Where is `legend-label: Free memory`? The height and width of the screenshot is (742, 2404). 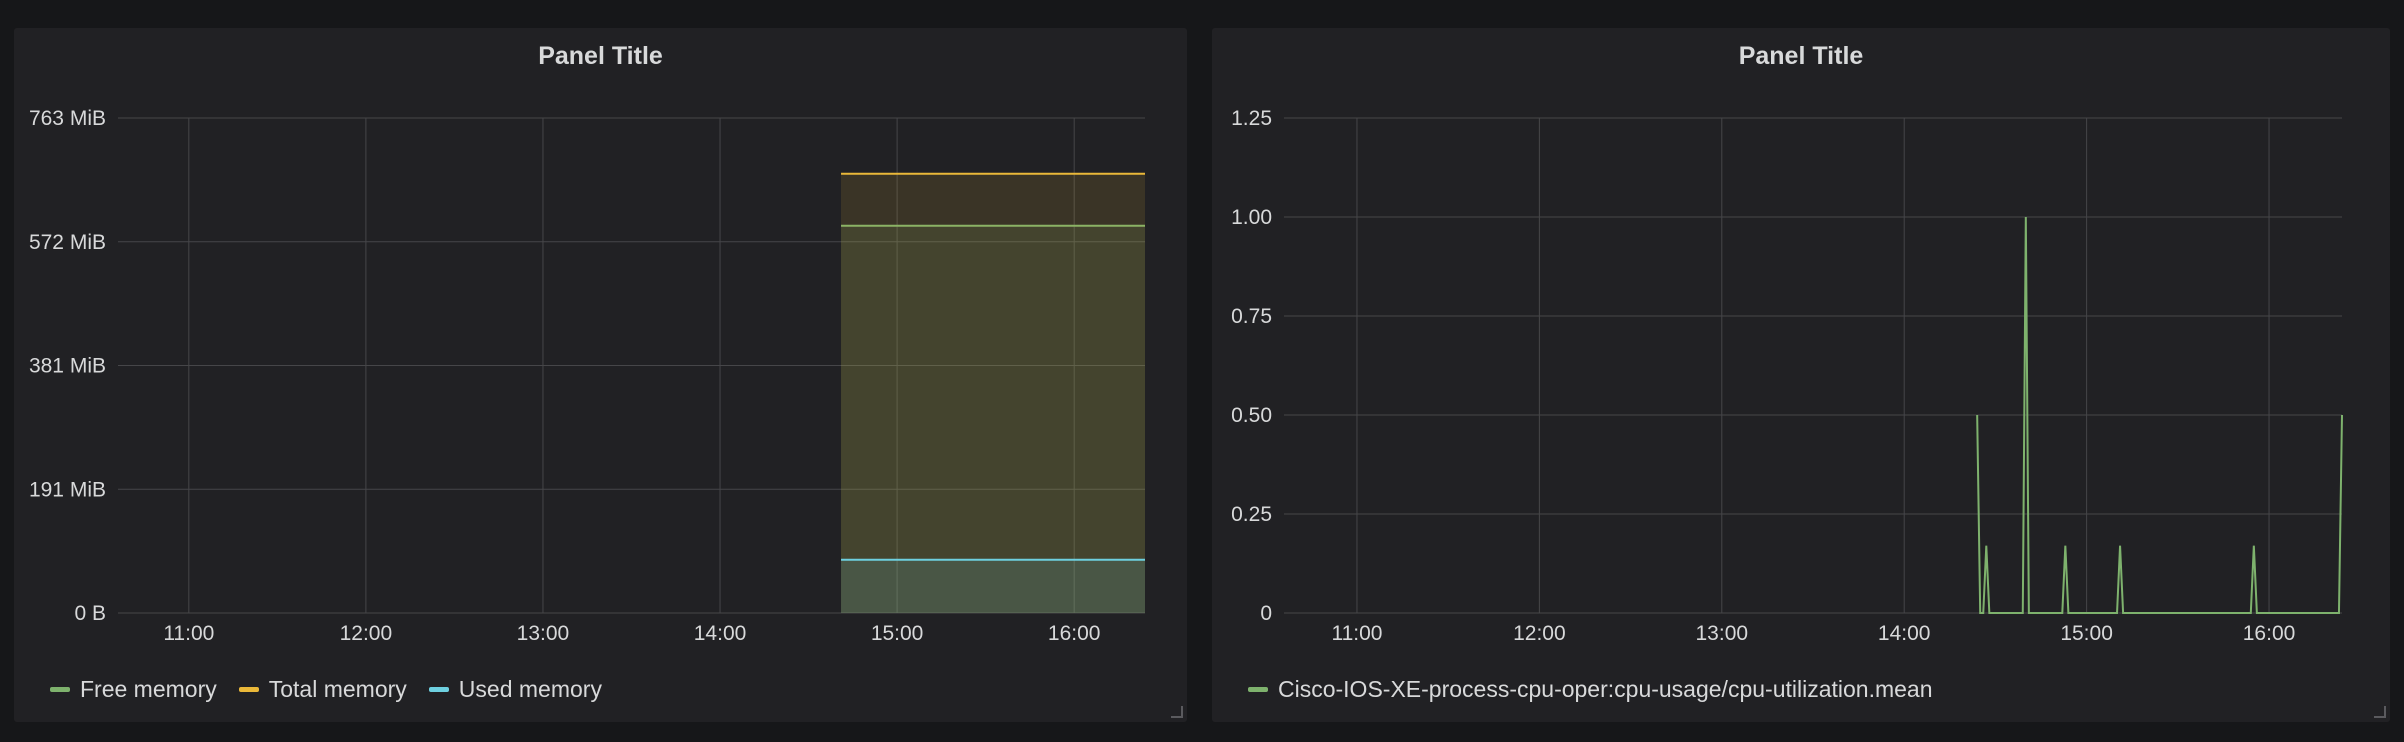
legend-label: Free memory is located at coordinates (148, 689).